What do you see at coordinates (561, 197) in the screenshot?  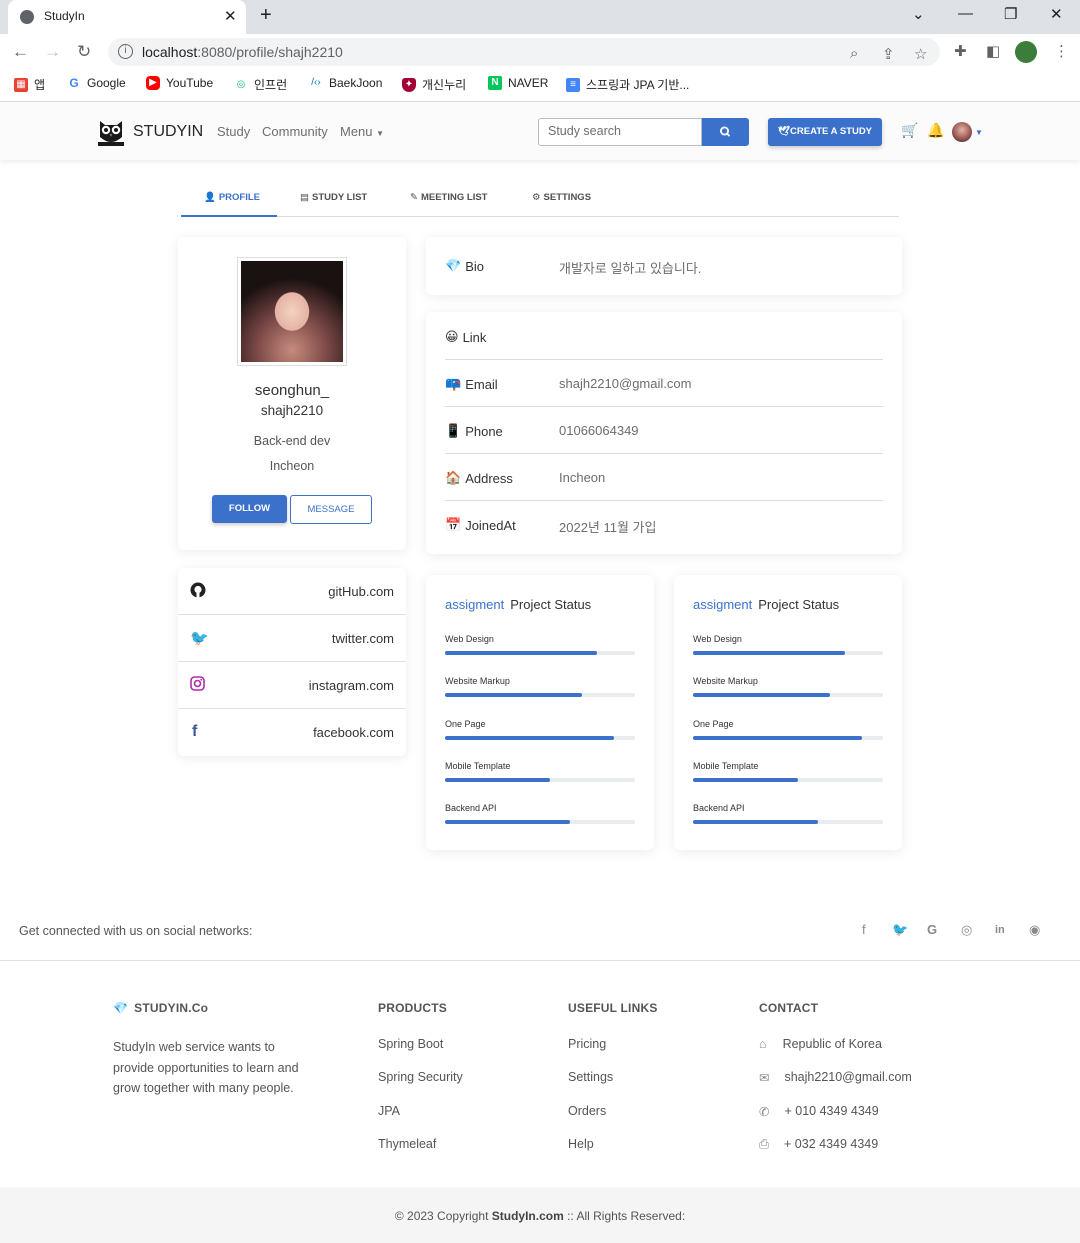 I see `tab-settings: ⚙ SETTINGS` at bounding box center [561, 197].